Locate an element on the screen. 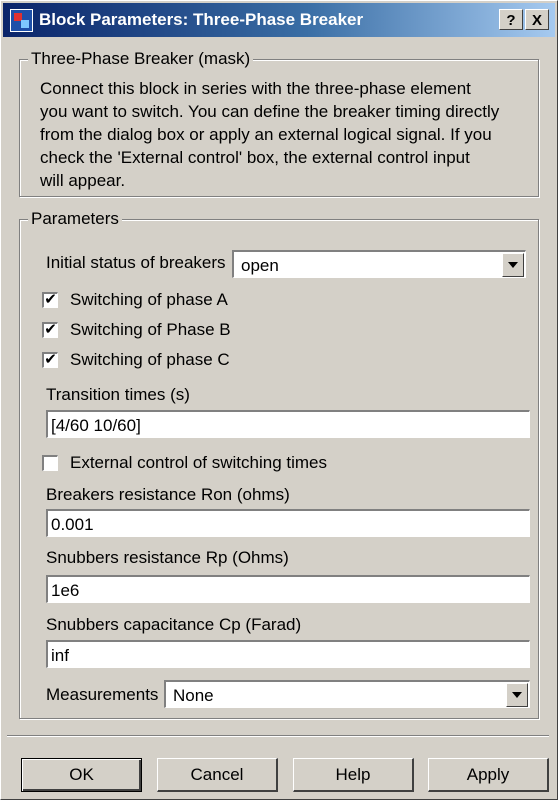  button-separator is located at coordinates (278, 736).